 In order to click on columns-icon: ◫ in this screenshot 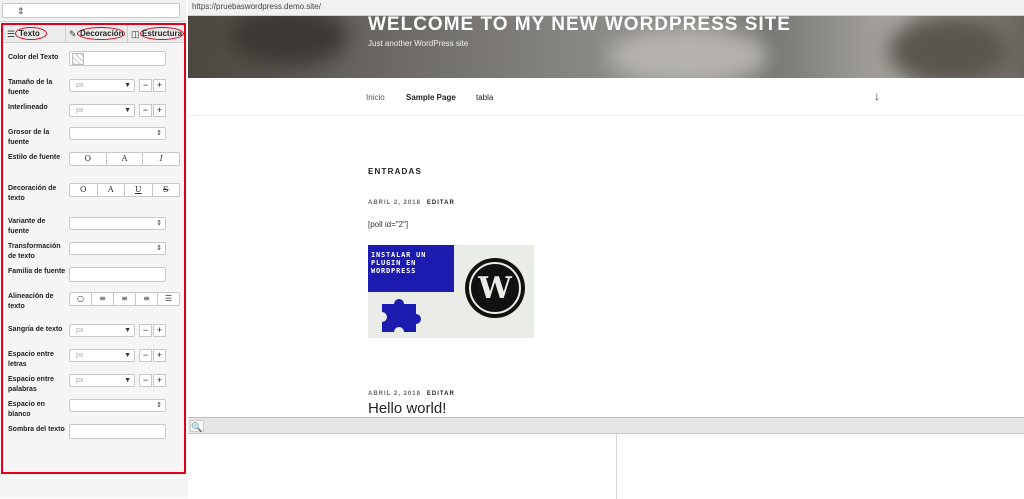, I will do `click(135, 34)`.